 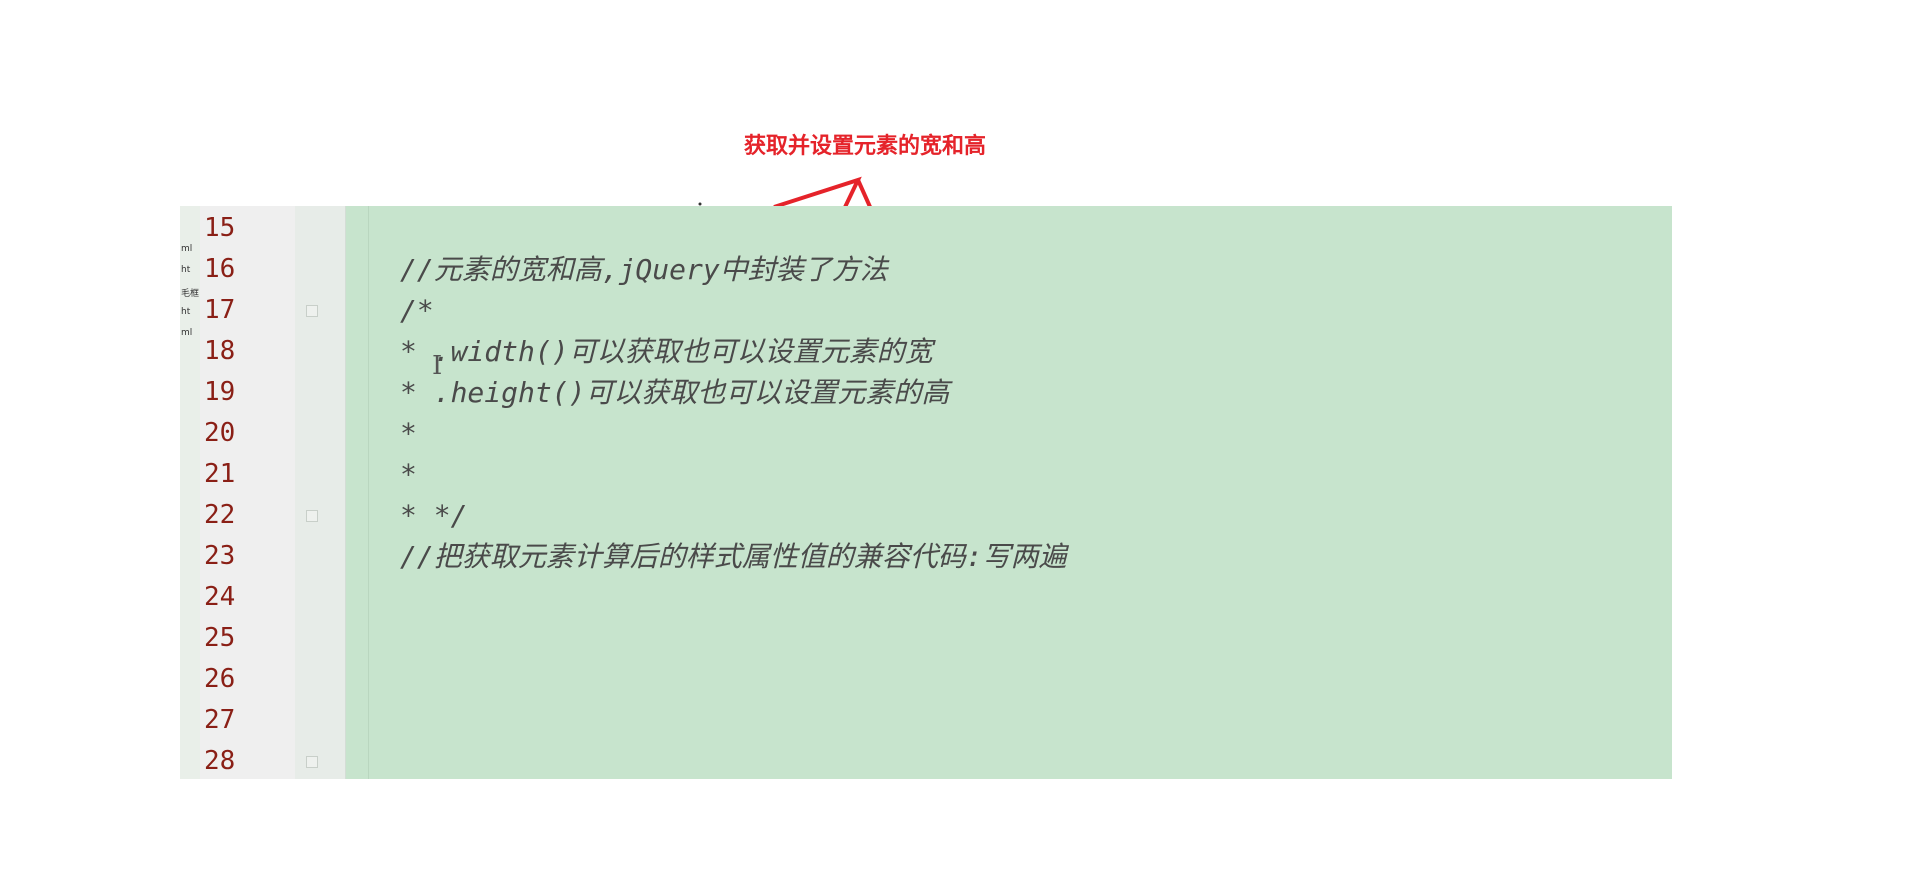 I want to click on text-cursor-icon: I, so click(x=437, y=366).